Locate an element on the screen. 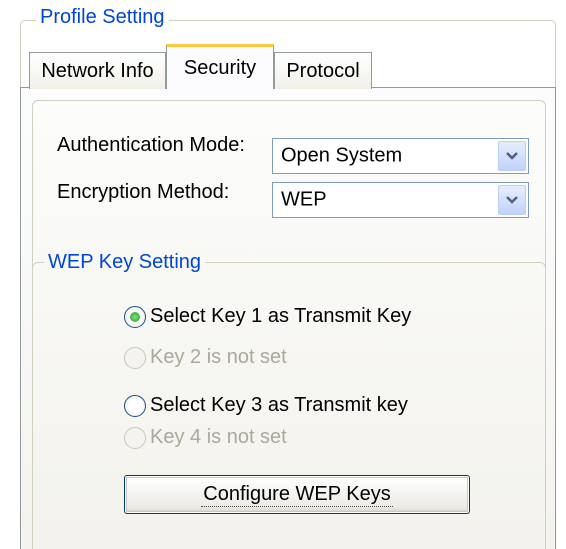  configure-wep-keys-label: Configure WEP Keys is located at coordinates (297, 494).